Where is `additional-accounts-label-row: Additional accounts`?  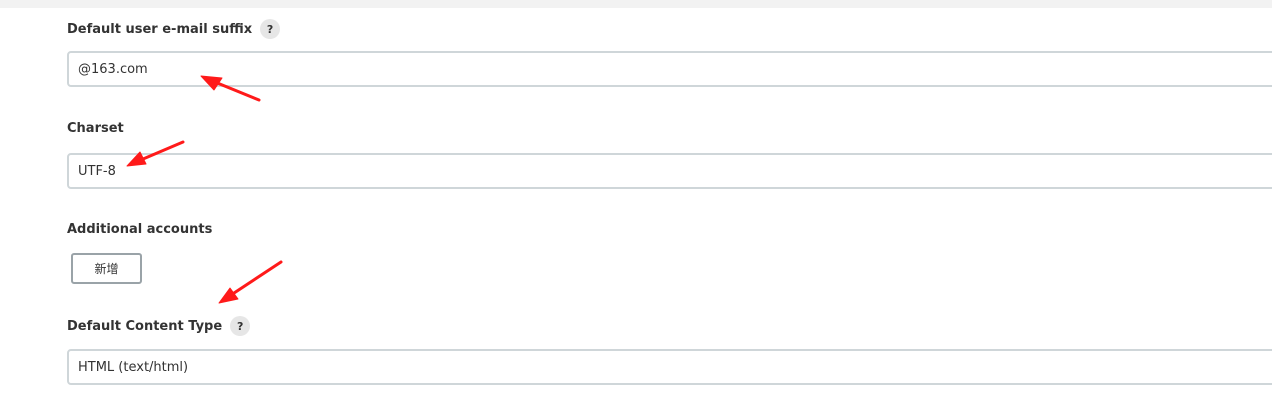
additional-accounts-label-row: Additional accounts is located at coordinates (139, 229).